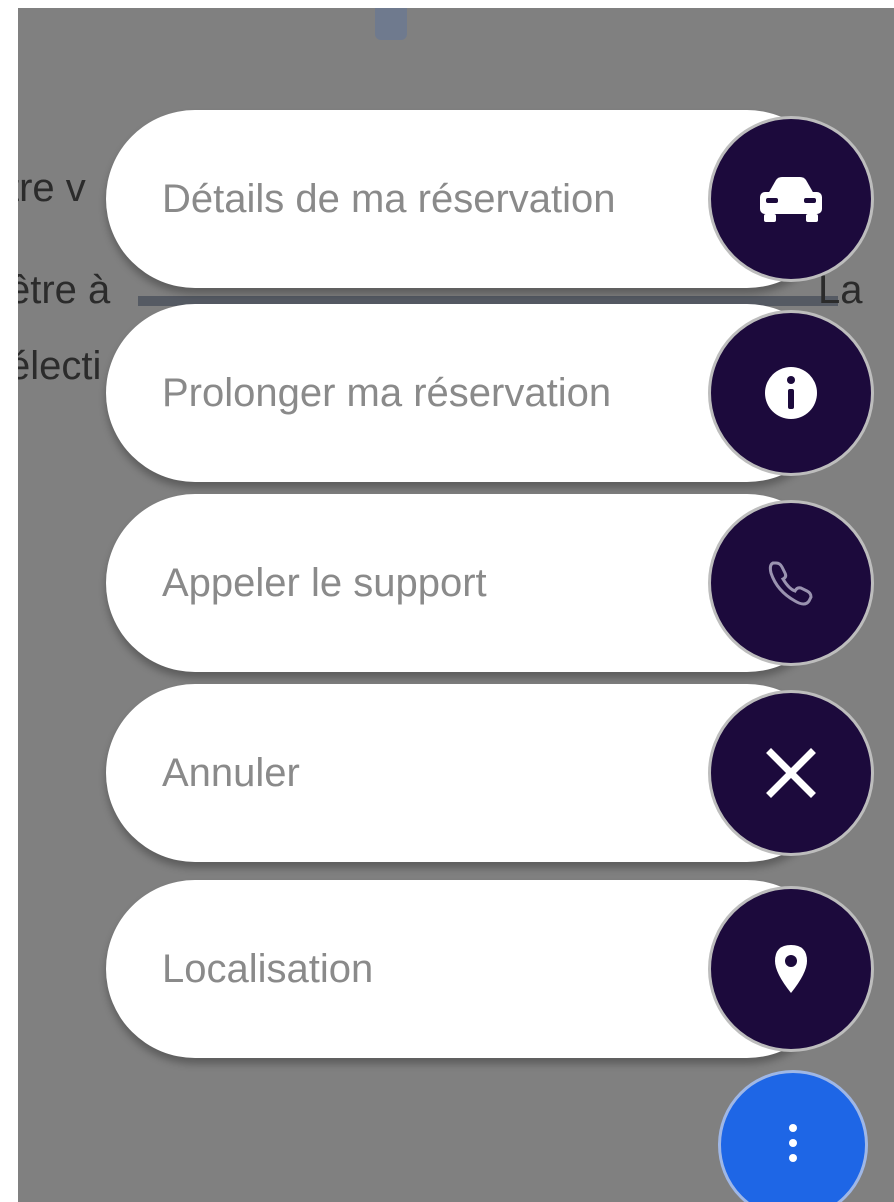 This screenshot has height=1202, width=894. Describe the element at coordinates (497, 969) in the screenshot. I see `menu-item-location: Localisation` at that location.